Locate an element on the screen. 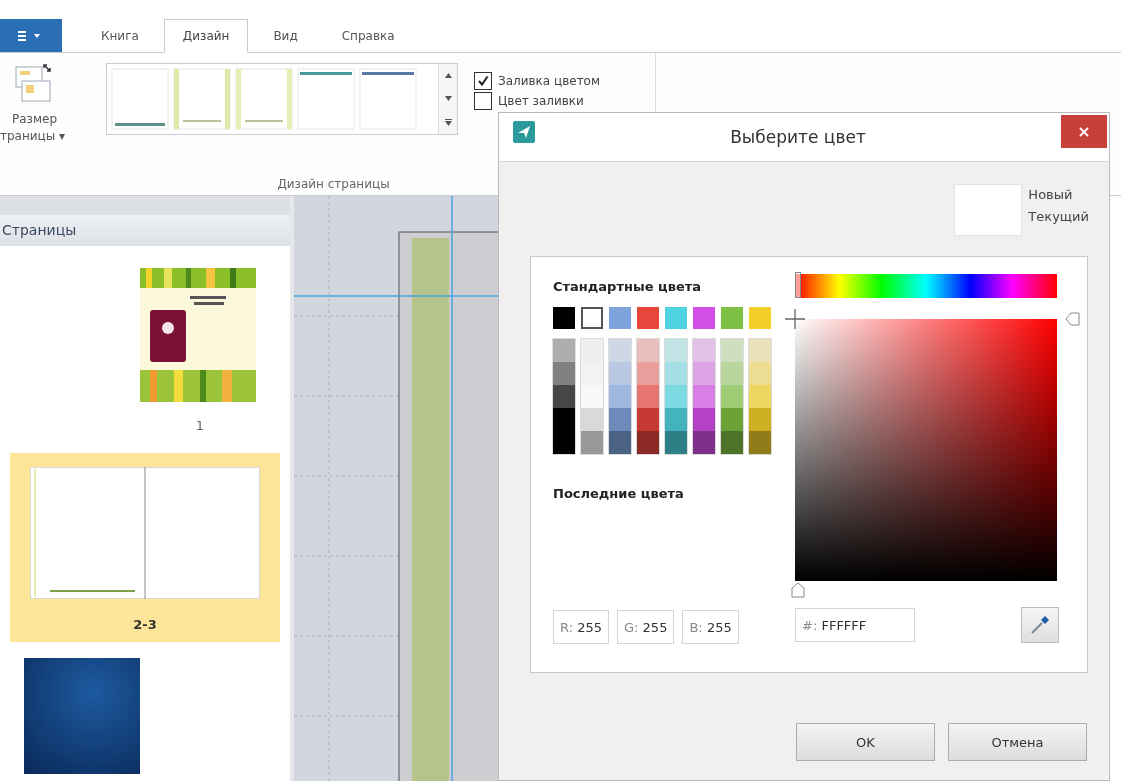  app-icon is located at coordinates (524, 132).